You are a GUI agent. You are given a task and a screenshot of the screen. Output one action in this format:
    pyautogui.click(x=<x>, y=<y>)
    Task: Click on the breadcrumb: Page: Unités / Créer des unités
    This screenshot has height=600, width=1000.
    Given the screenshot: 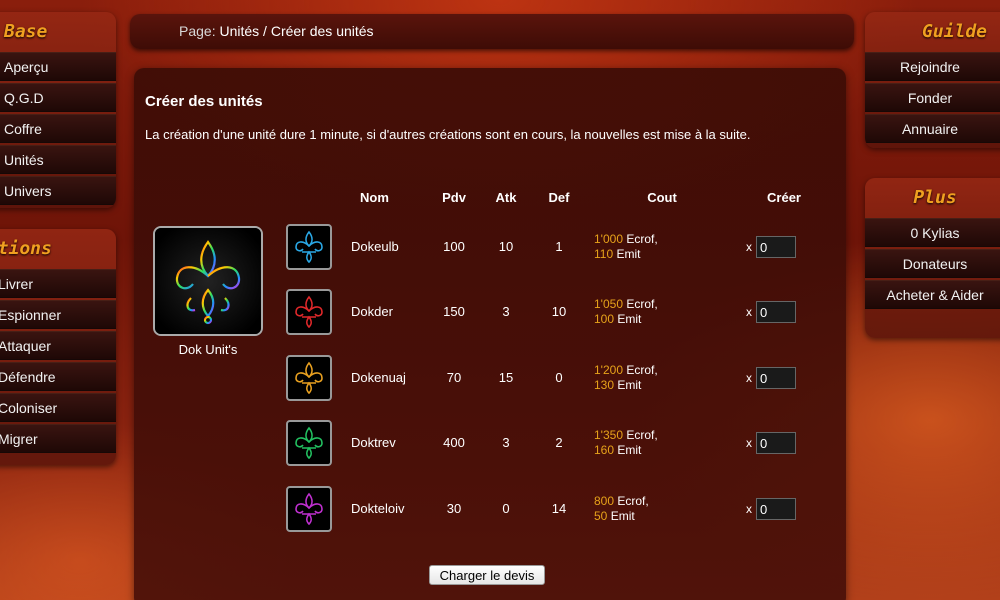 What is the action you would take?
    pyautogui.click(x=492, y=31)
    